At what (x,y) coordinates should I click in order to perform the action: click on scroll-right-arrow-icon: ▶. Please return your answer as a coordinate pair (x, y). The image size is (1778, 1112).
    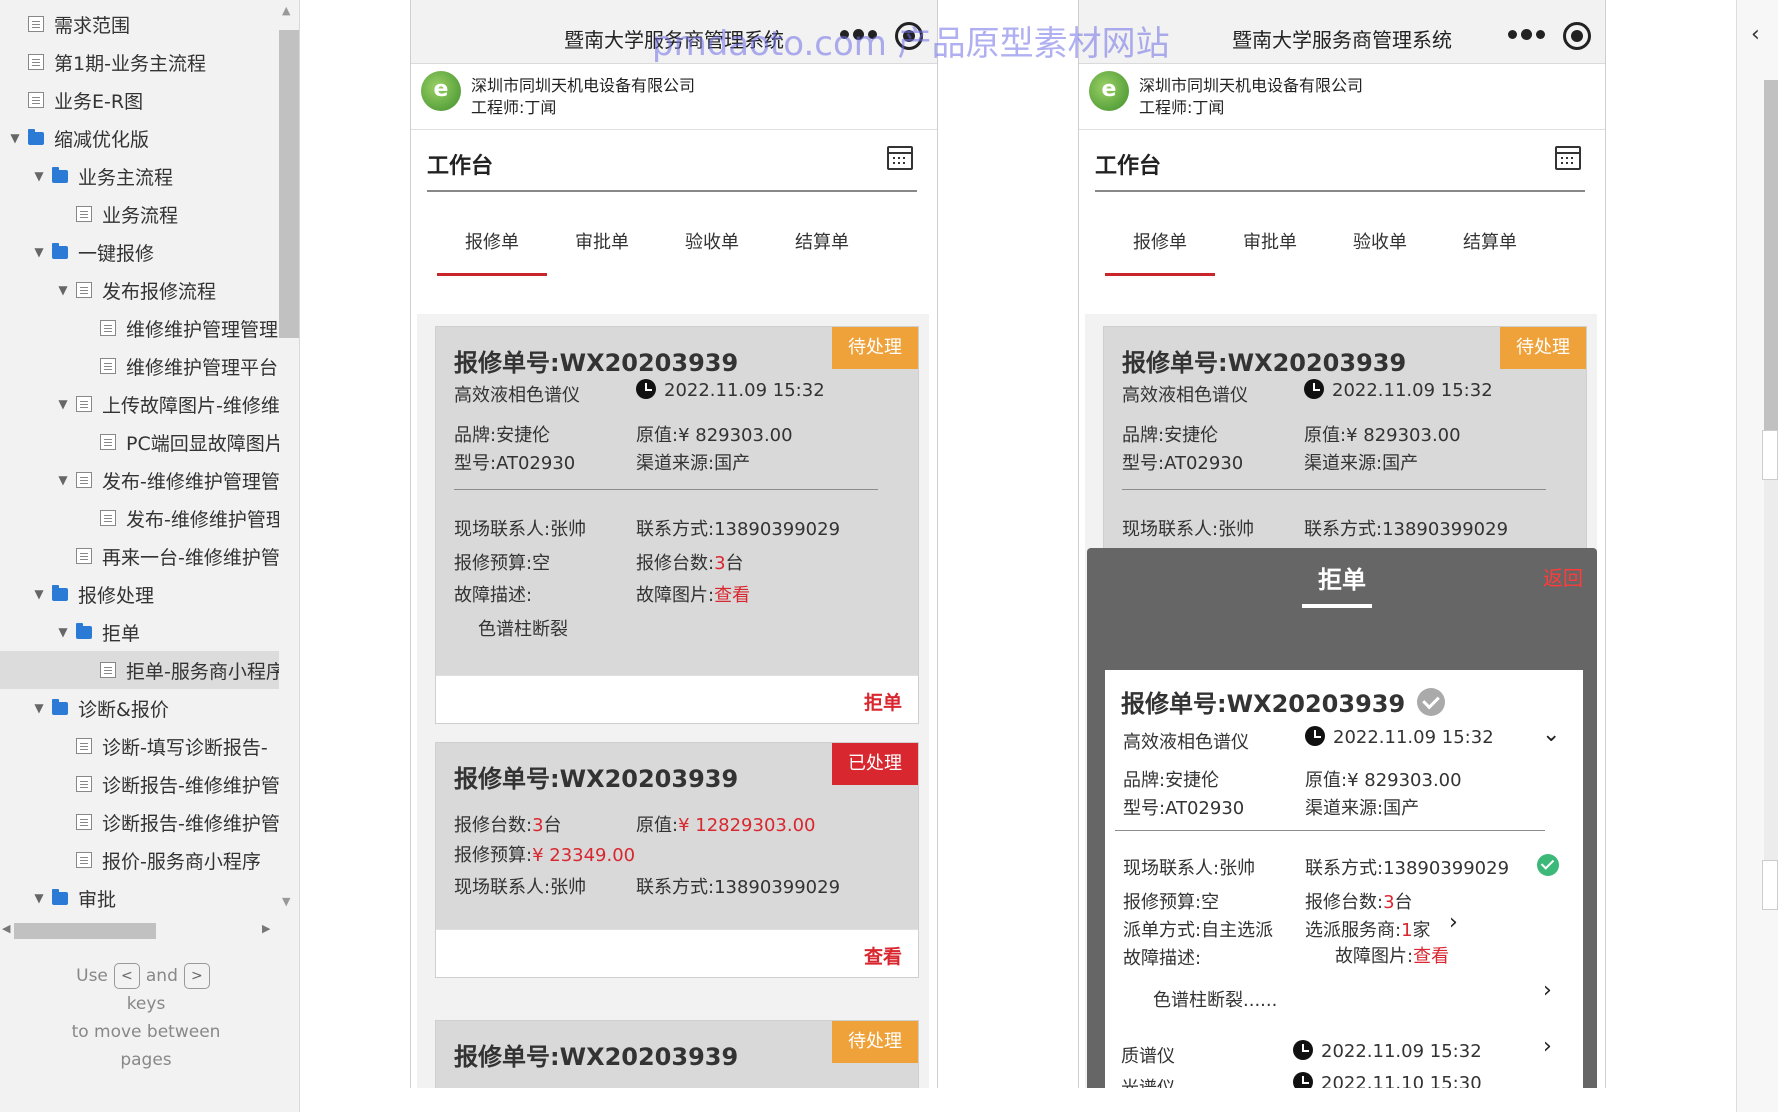
    Looking at the image, I should click on (266, 928).